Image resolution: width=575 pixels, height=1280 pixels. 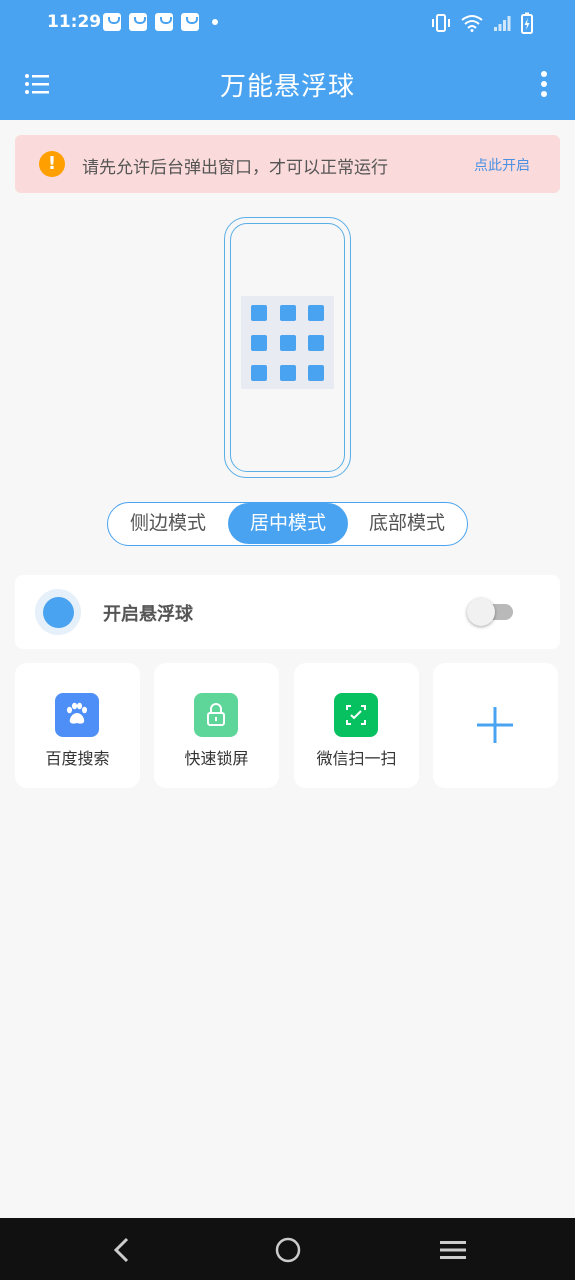 I want to click on mode-selector: 侧边模式 居中模式 底部模式, so click(x=287, y=524).